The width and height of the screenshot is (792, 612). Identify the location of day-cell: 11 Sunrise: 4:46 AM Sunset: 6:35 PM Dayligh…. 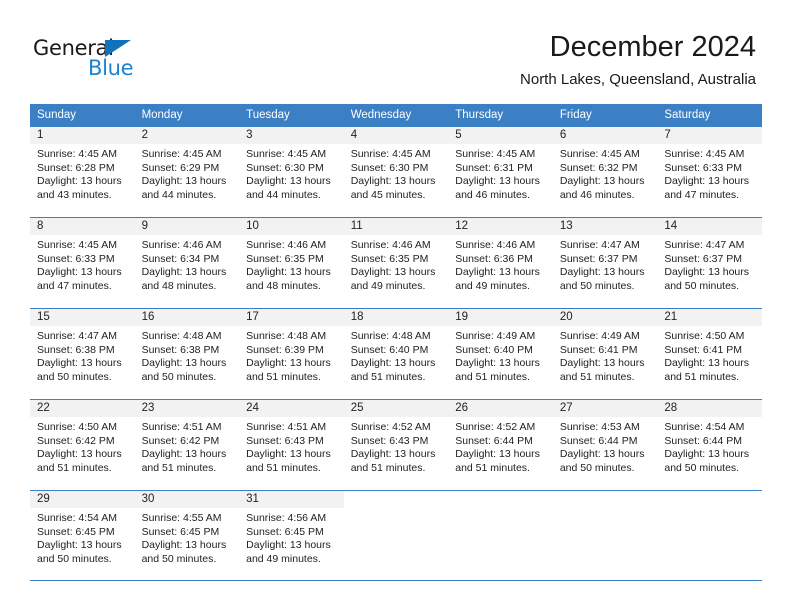
(396, 262).